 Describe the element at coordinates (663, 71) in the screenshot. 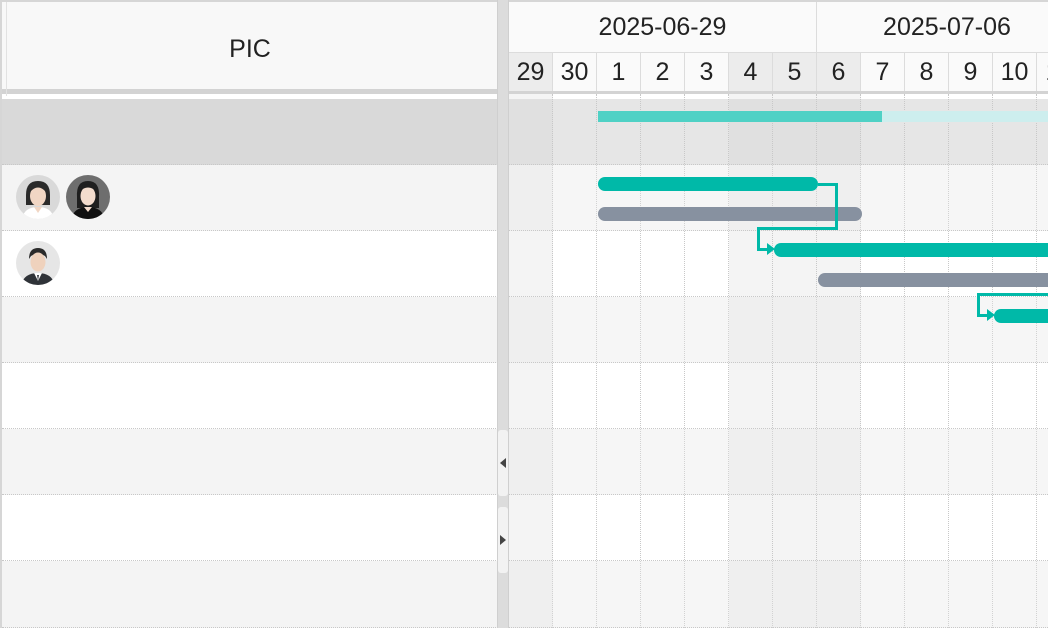

I see `day-header: 2` at that location.